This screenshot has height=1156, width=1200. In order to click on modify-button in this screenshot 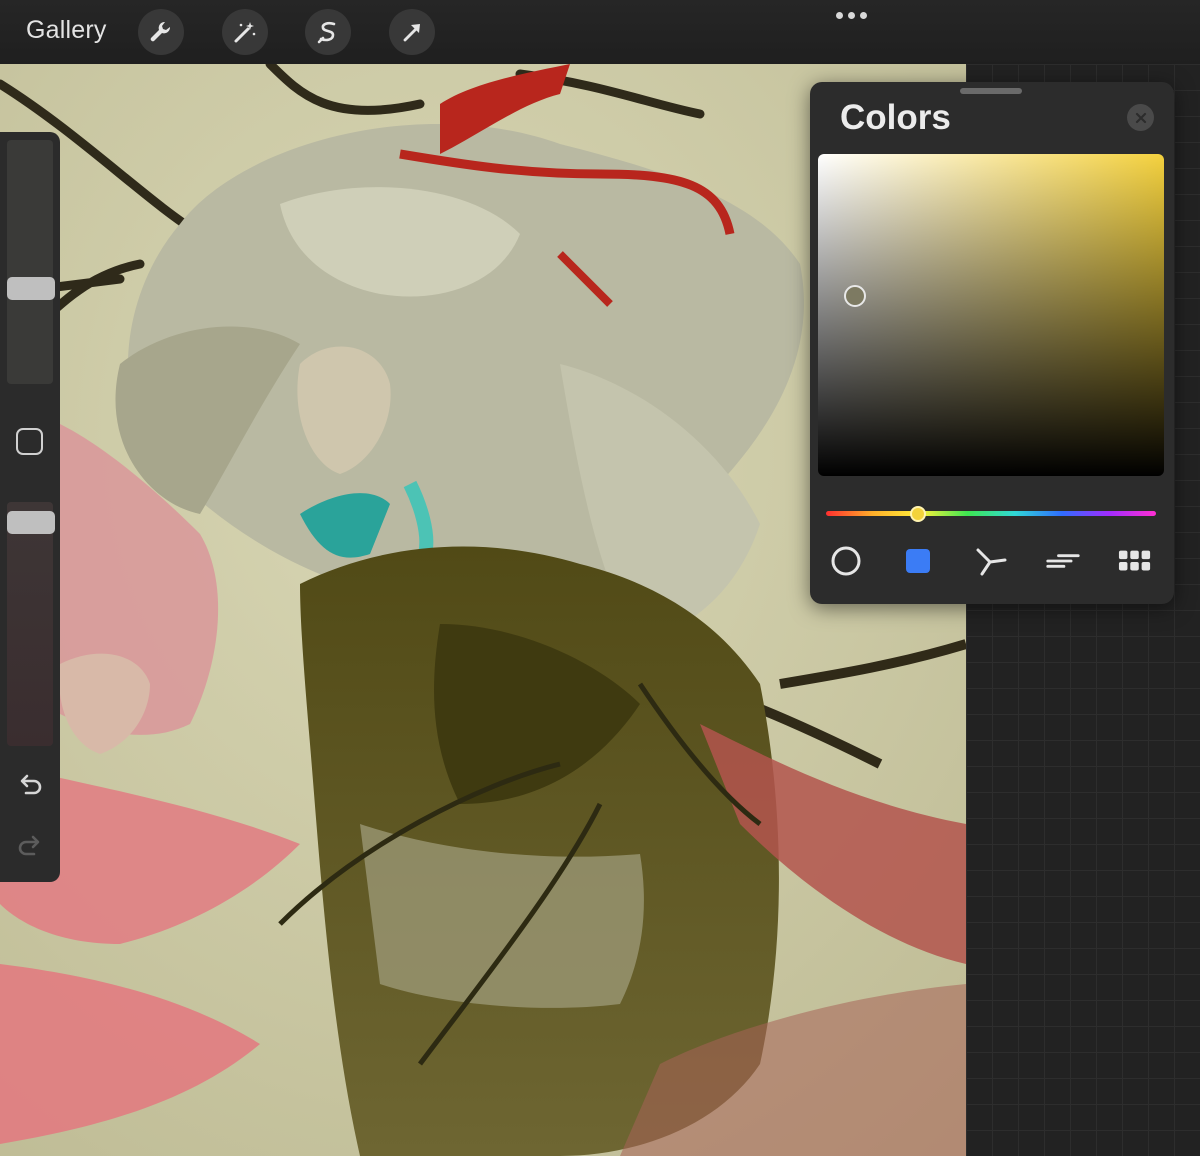, I will do `click(29, 441)`.